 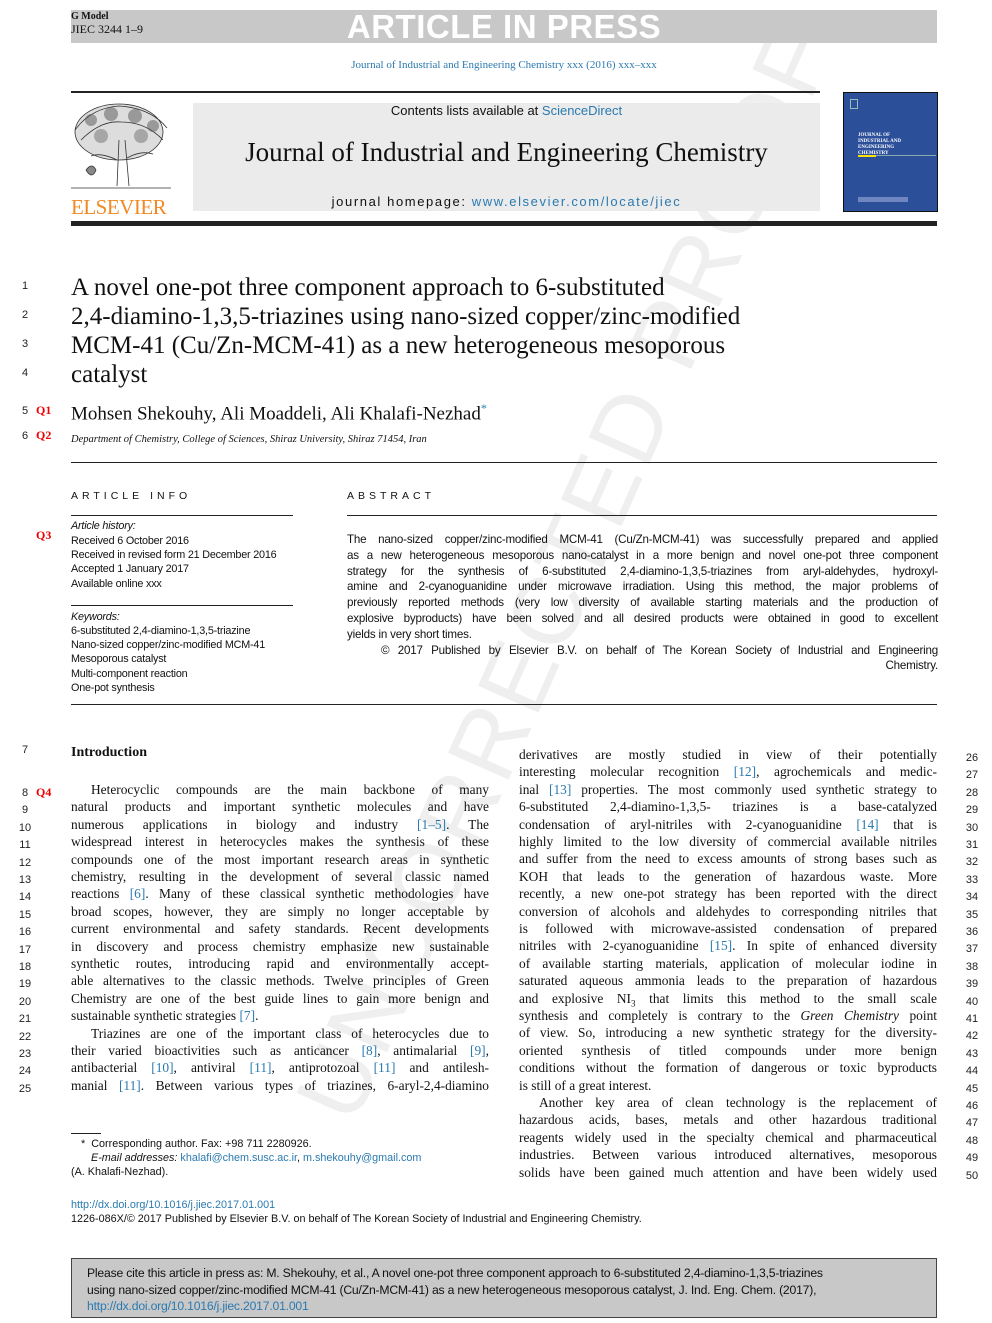 What do you see at coordinates (25, 1019) in the screenshot?
I see `line-number: 21` at bounding box center [25, 1019].